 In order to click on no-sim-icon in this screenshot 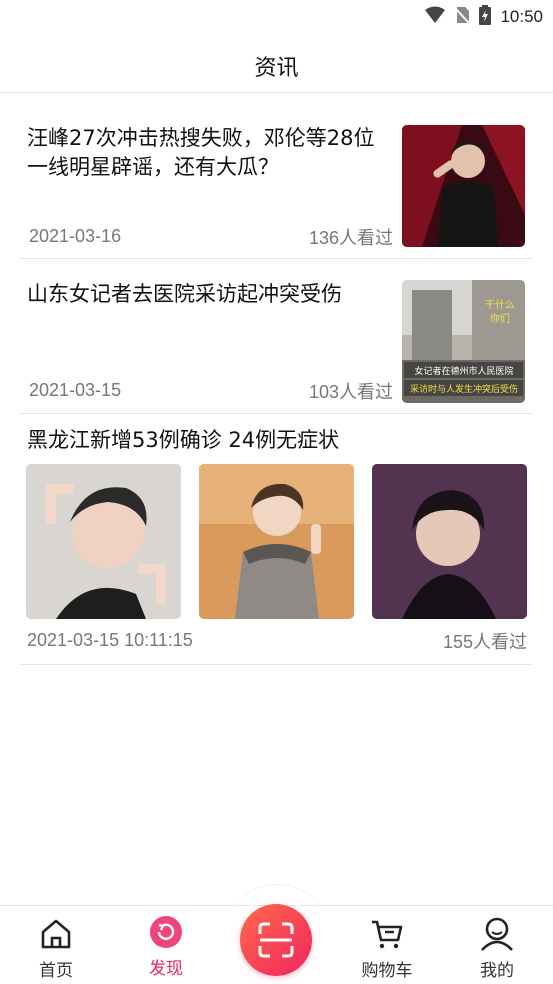, I will do `click(462, 17)`.